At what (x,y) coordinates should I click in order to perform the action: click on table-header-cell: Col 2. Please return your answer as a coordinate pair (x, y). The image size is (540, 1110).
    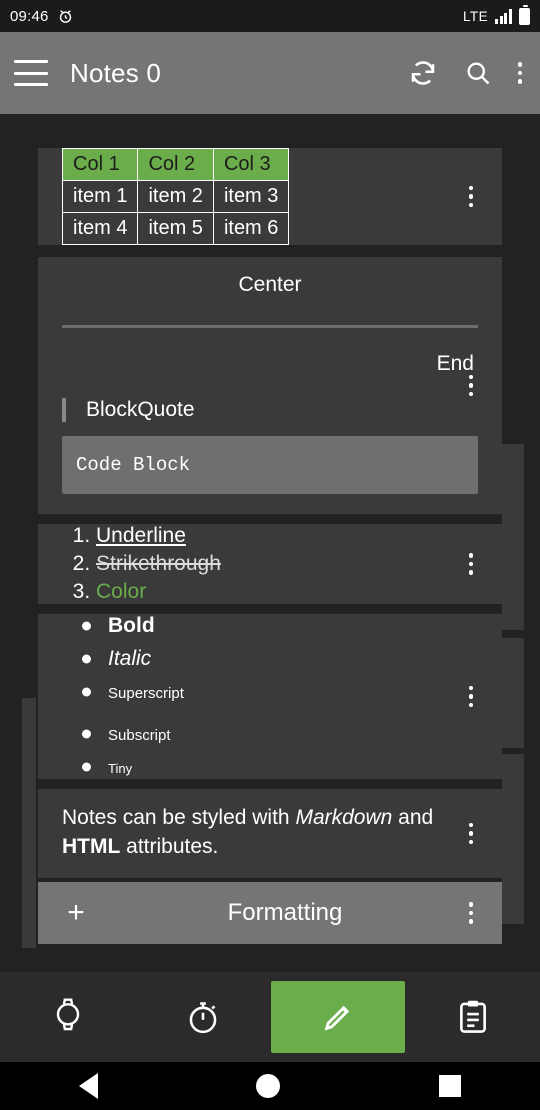
    Looking at the image, I should click on (175, 164).